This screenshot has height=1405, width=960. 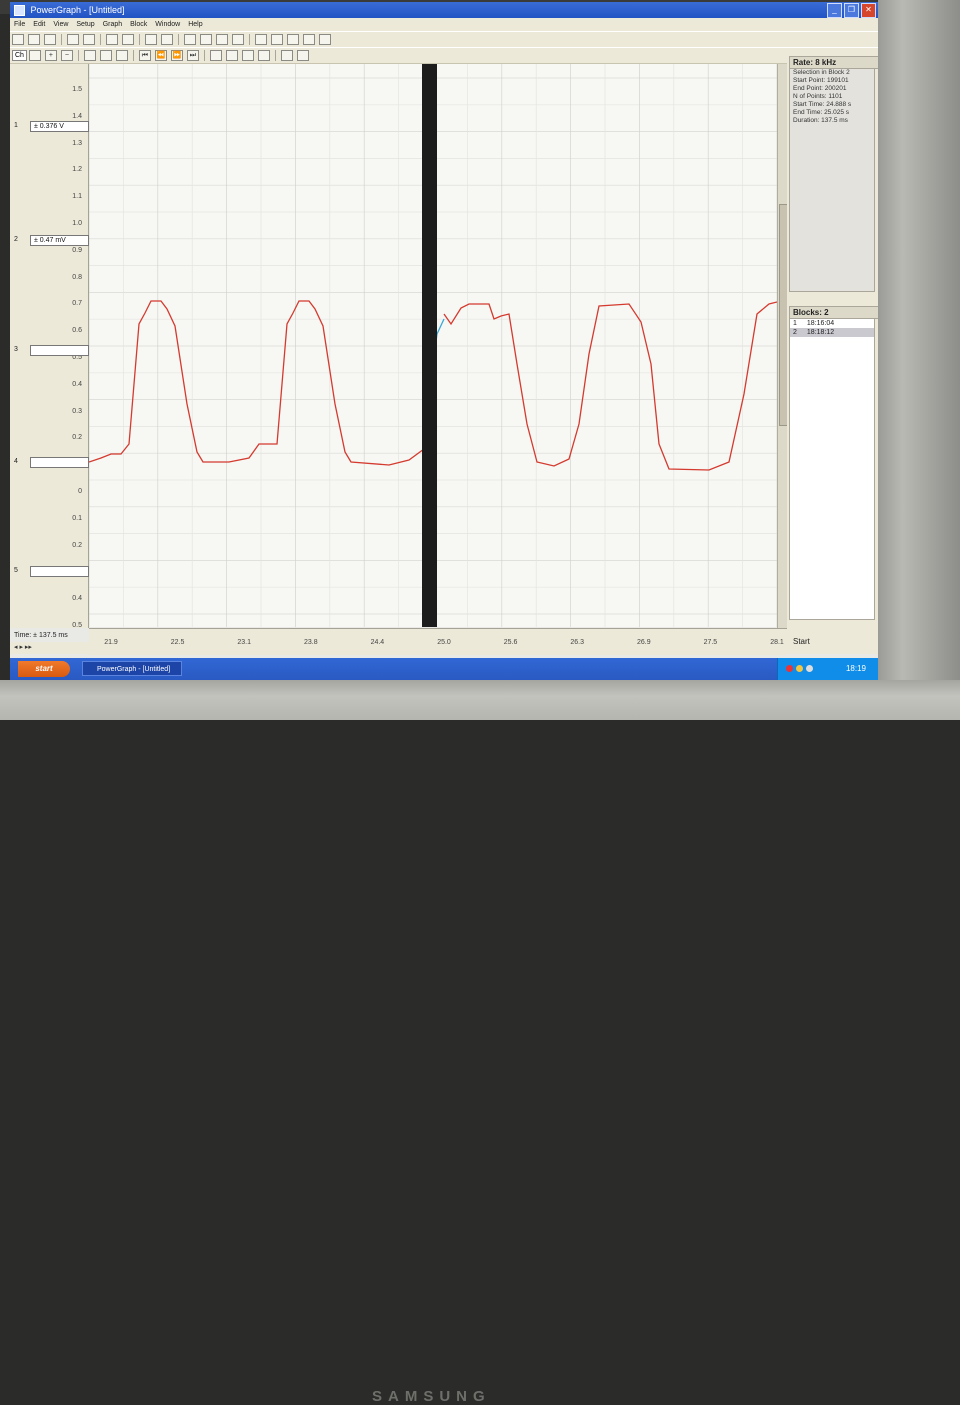 What do you see at coordinates (577, 642) in the screenshot?
I see `x-tick-label: 26.3` at bounding box center [577, 642].